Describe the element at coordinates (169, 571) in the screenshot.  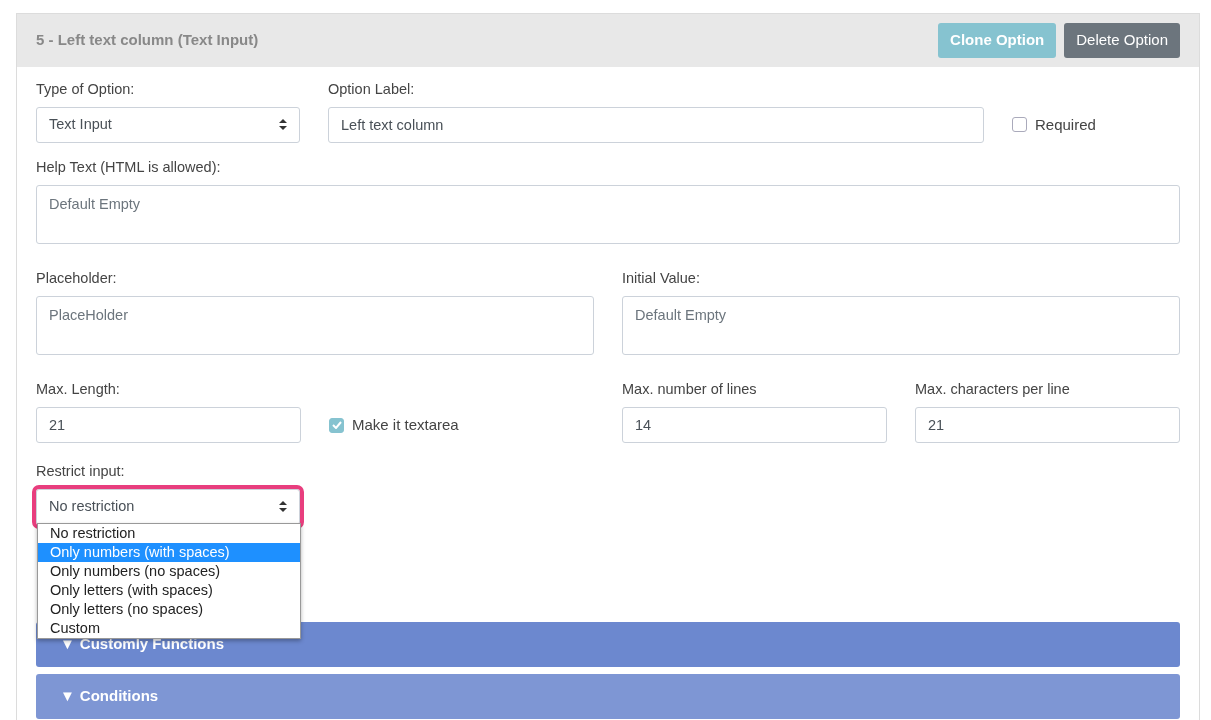
I see `dropdown-option: Only numbers (no spaces)` at that location.